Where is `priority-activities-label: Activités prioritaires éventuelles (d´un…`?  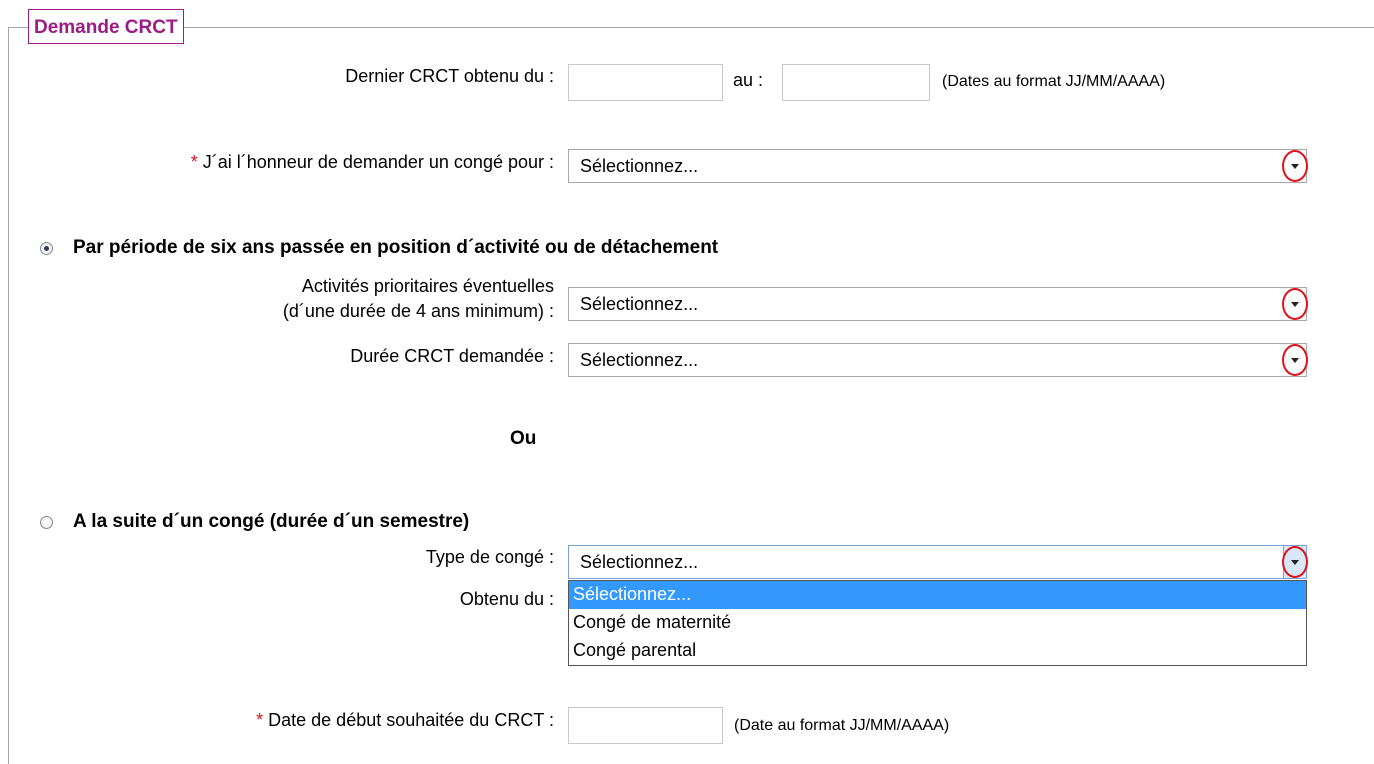
priority-activities-label: Activités prioritaires éventuelles (d´un… is located at coordinates (418, 299).